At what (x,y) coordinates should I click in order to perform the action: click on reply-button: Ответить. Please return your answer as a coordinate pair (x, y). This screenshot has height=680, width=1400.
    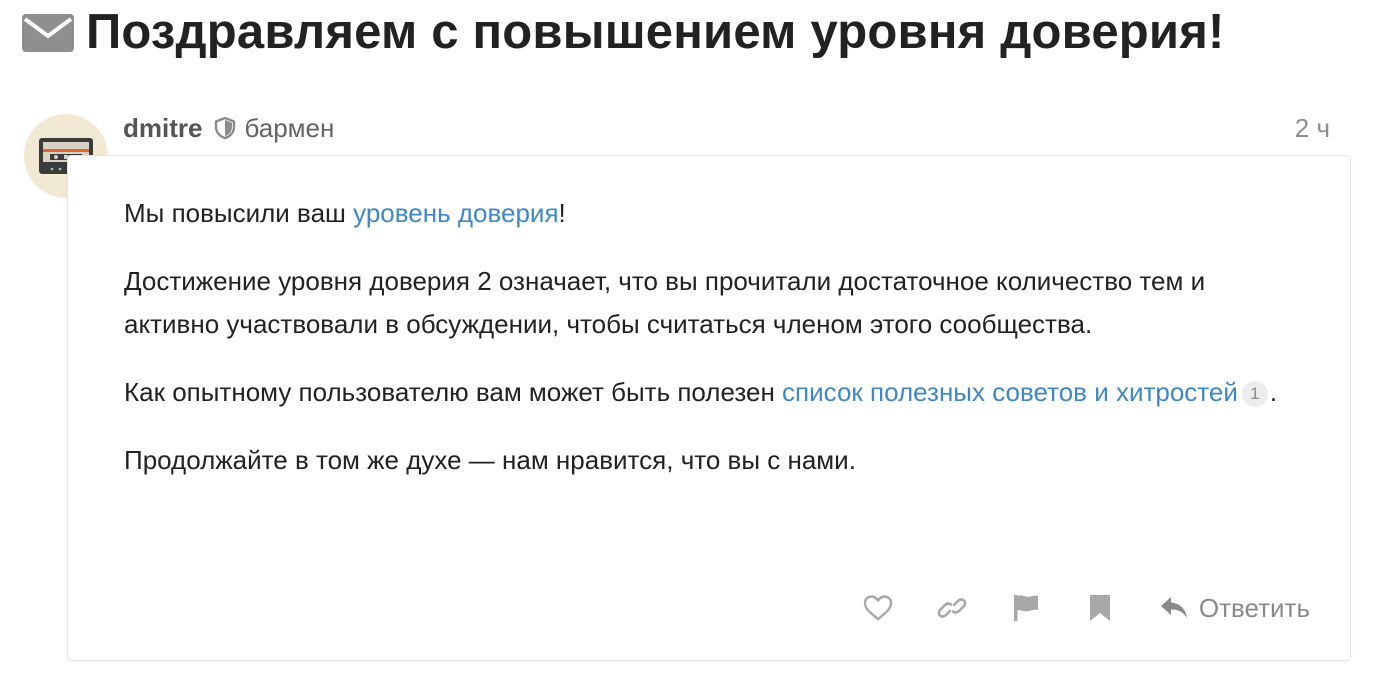
    Looking at the image, I should click on (1234, 608).